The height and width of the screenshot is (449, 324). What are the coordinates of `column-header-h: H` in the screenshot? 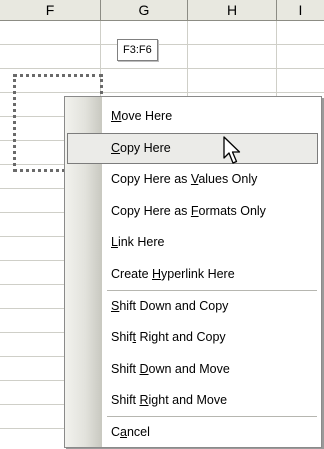 It's located at (232, 10).